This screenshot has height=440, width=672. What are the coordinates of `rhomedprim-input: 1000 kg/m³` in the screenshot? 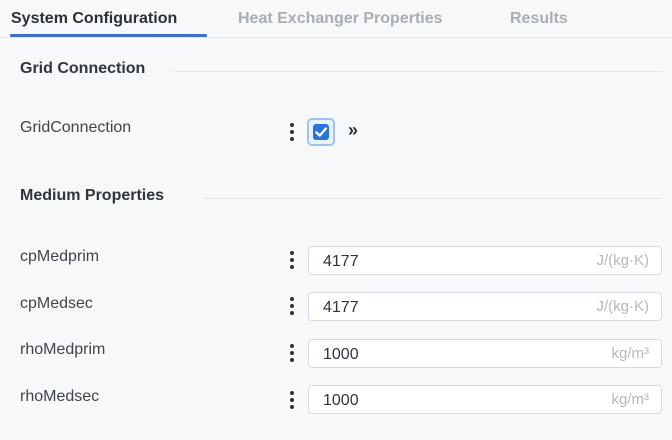 It's located at (485, 353).